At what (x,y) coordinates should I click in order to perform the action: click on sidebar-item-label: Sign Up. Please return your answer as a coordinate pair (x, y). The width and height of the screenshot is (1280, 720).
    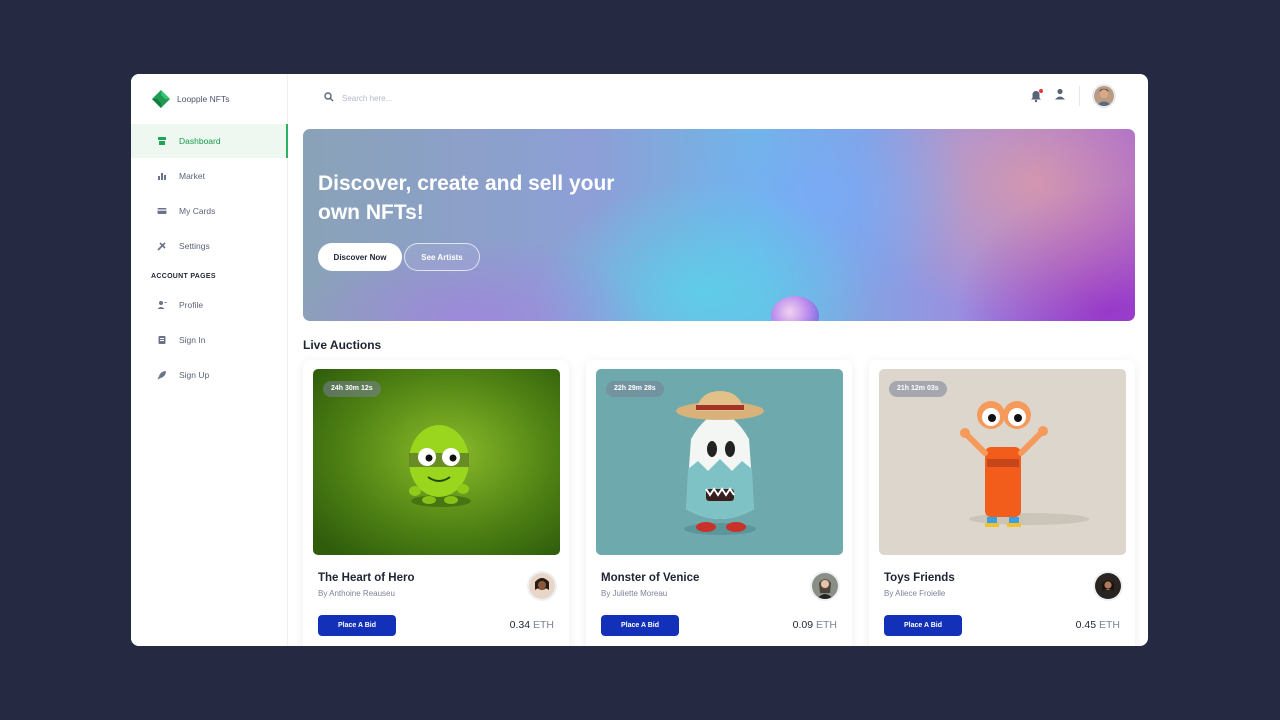
    Looking at the image, I should click on (194, 375).